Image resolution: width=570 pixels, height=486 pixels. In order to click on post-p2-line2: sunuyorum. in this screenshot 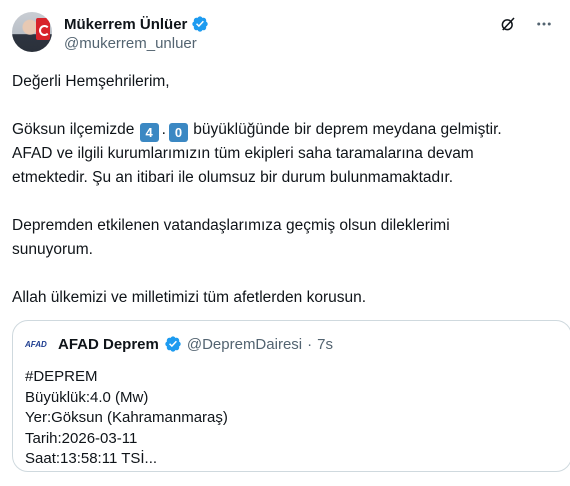, I will do `click(52, 249)`.